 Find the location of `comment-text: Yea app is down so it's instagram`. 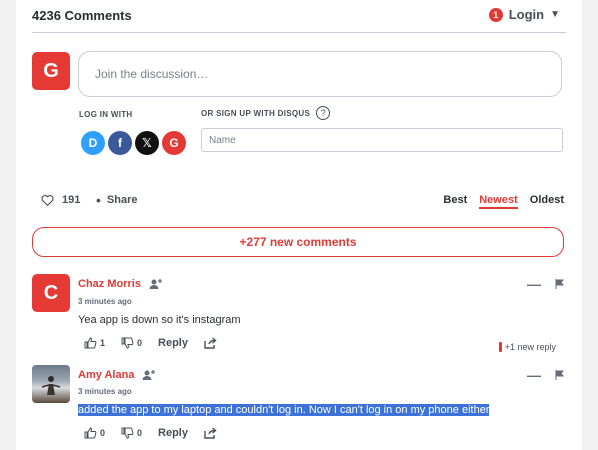

comment-text: Yea app is down so it's instagram is located at coordinates (159, 320).